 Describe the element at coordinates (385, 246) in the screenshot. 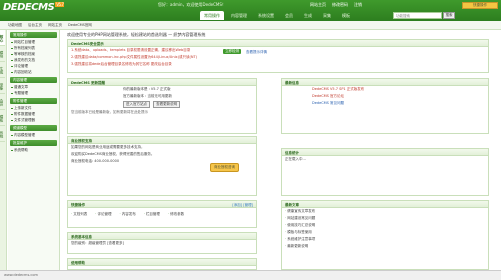

I see `article-item: 最新更新说明` at that location.